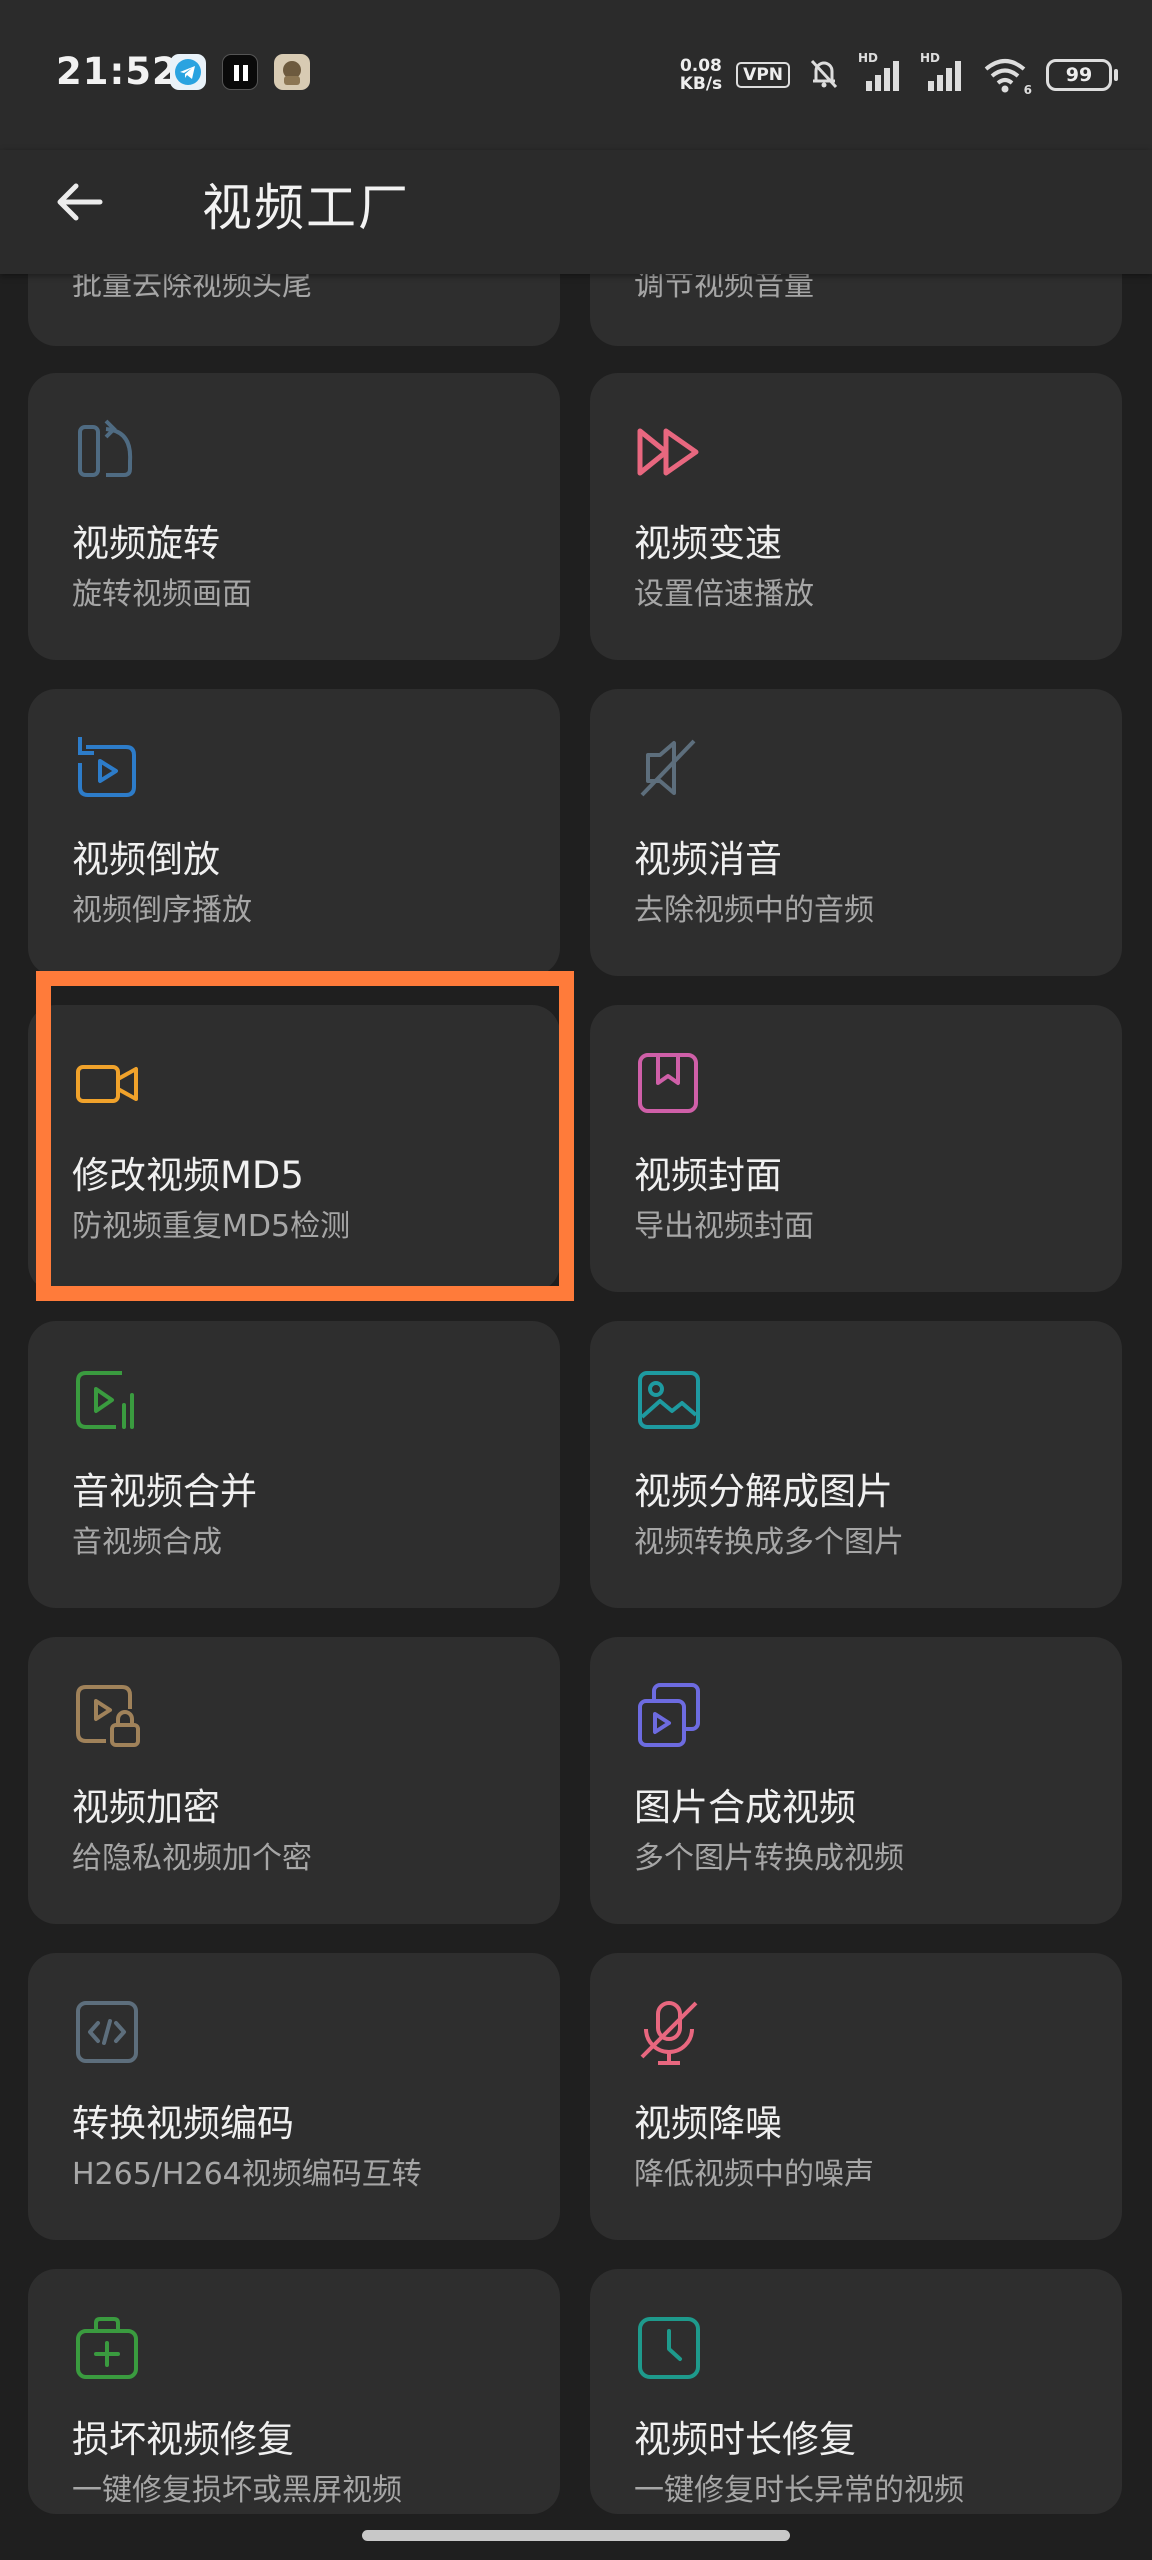 This screenshot has height=2560, width=1152. Describe the element at coordinates (669, 1084) in the screenshot. I see `cover-icon` at that location.